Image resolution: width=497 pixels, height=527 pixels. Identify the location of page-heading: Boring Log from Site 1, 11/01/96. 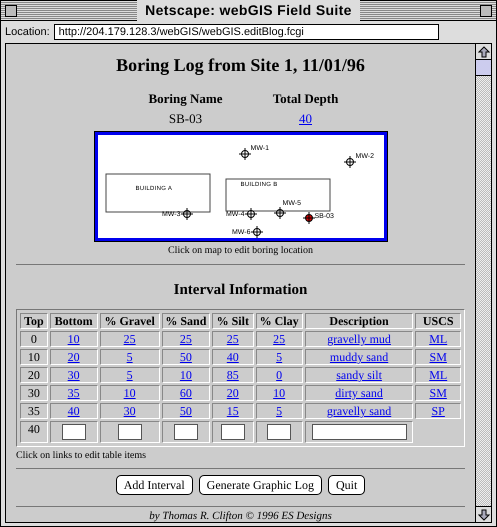
(240, 65).